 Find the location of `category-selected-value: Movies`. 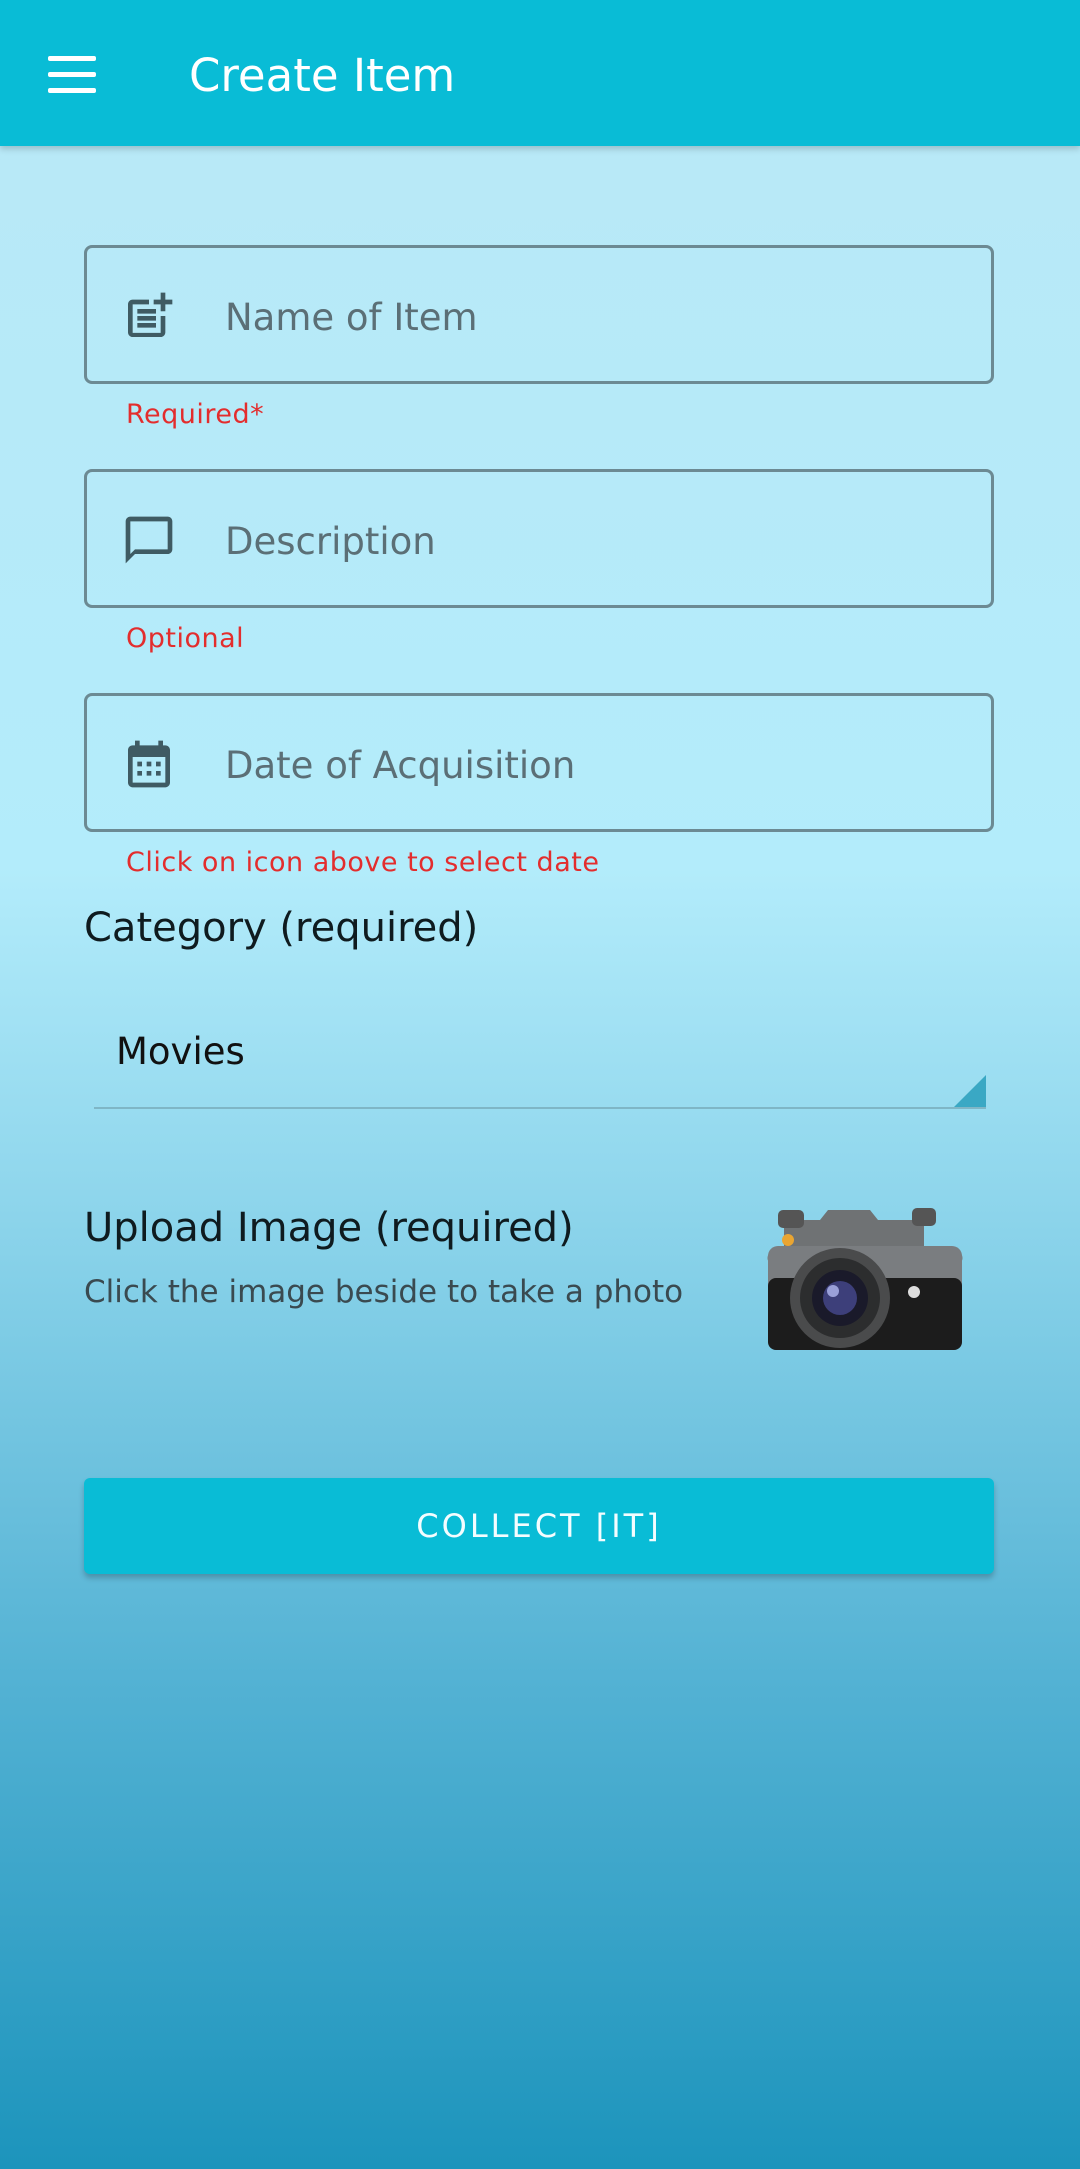

category-selected-value: Movies is located at coordinates (180, 1051).